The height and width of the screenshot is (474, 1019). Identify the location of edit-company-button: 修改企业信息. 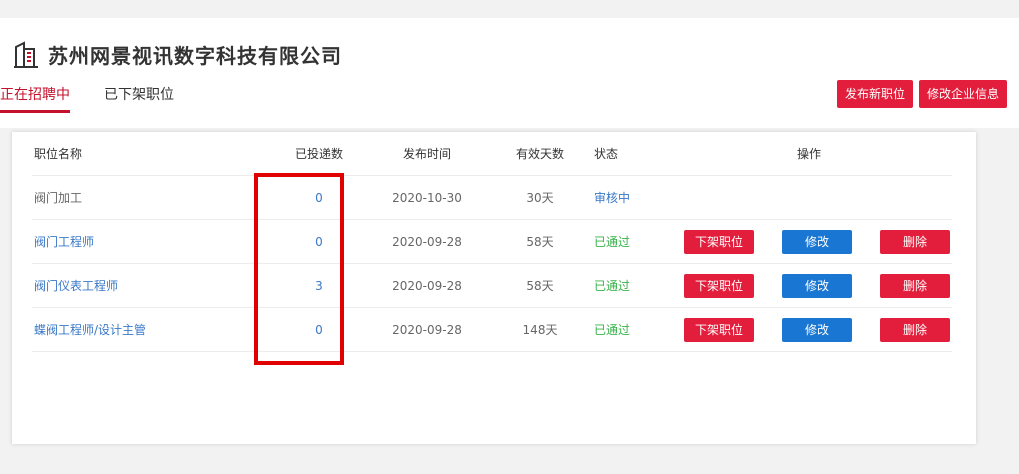
(962, 94).